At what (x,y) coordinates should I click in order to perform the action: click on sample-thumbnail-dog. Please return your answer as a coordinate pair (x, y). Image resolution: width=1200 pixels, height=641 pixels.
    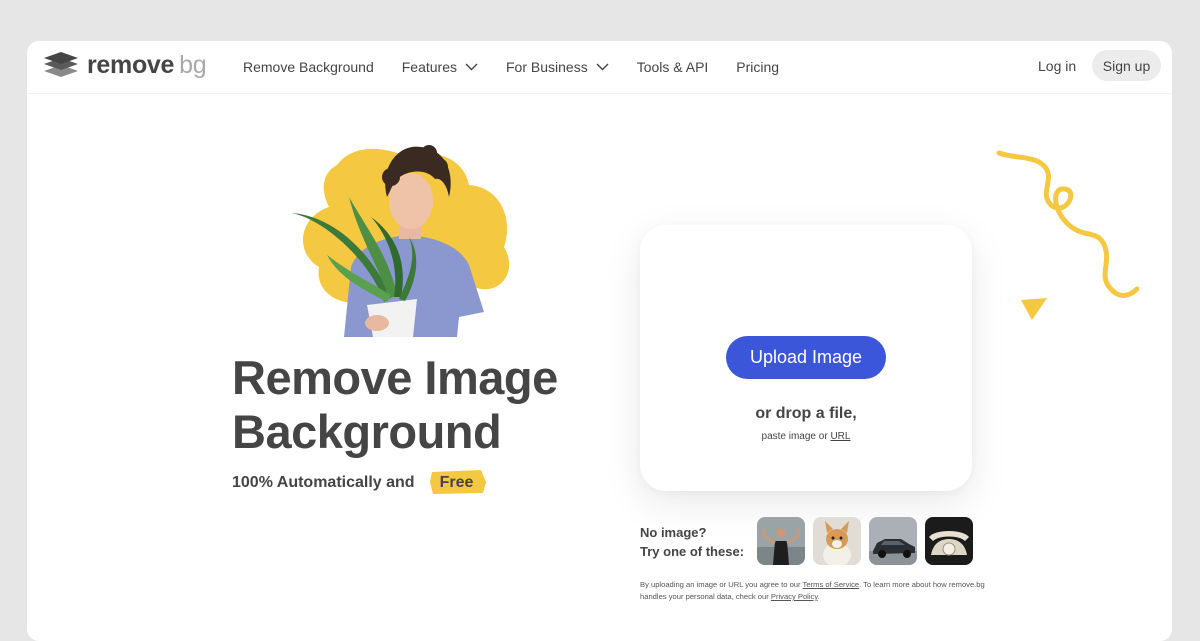
    Looking at the image, I should click on (837, 541).